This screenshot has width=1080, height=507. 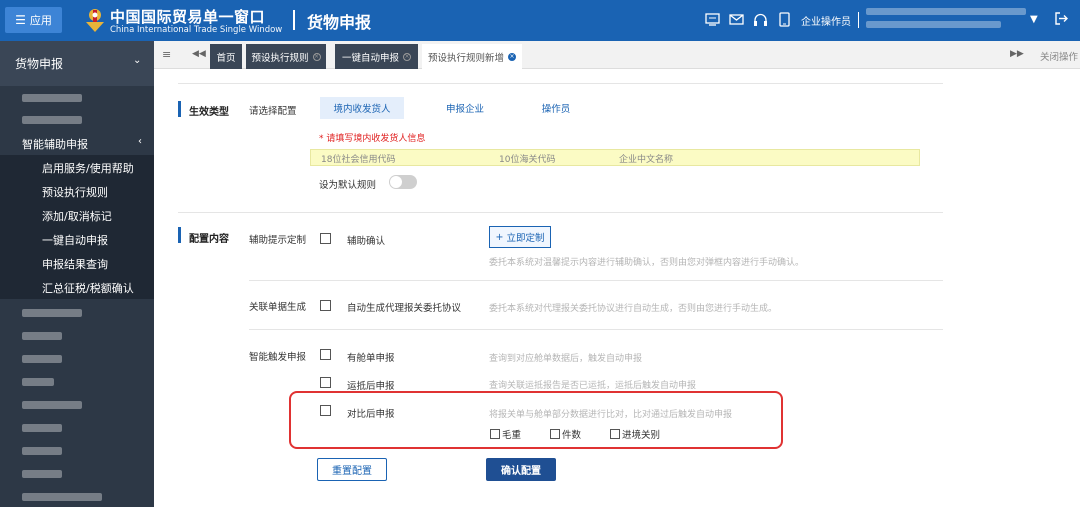 I want to click on tab-home: 首页, so click(x=226, y=56).